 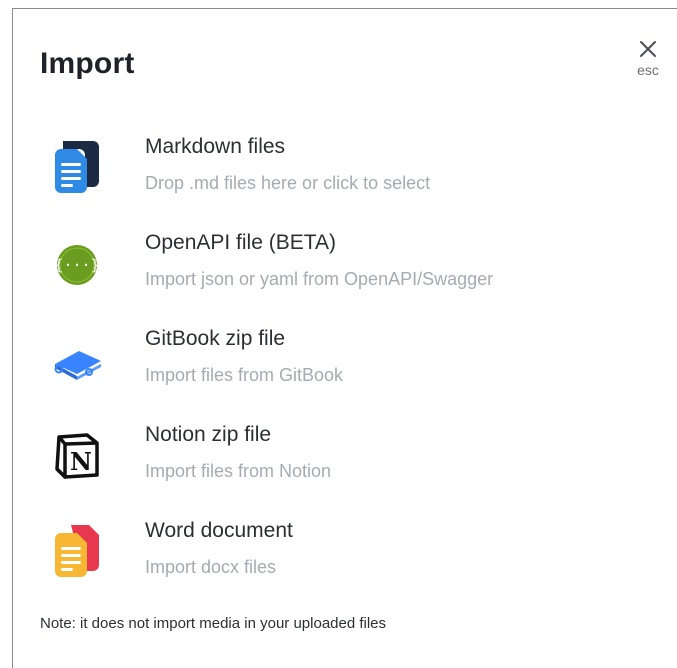 What do you see at coordinates (238, 471) in the screenshot?
I see `option-description: Import files from Notion` at bounding box center [238, 471].